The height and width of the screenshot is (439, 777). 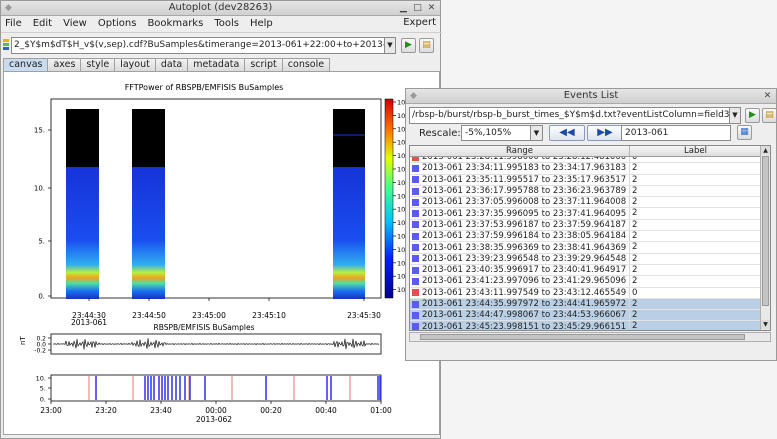 I want to click on waveform-y-axis: 0.20.0-0.2, so click(x=42, y=345).